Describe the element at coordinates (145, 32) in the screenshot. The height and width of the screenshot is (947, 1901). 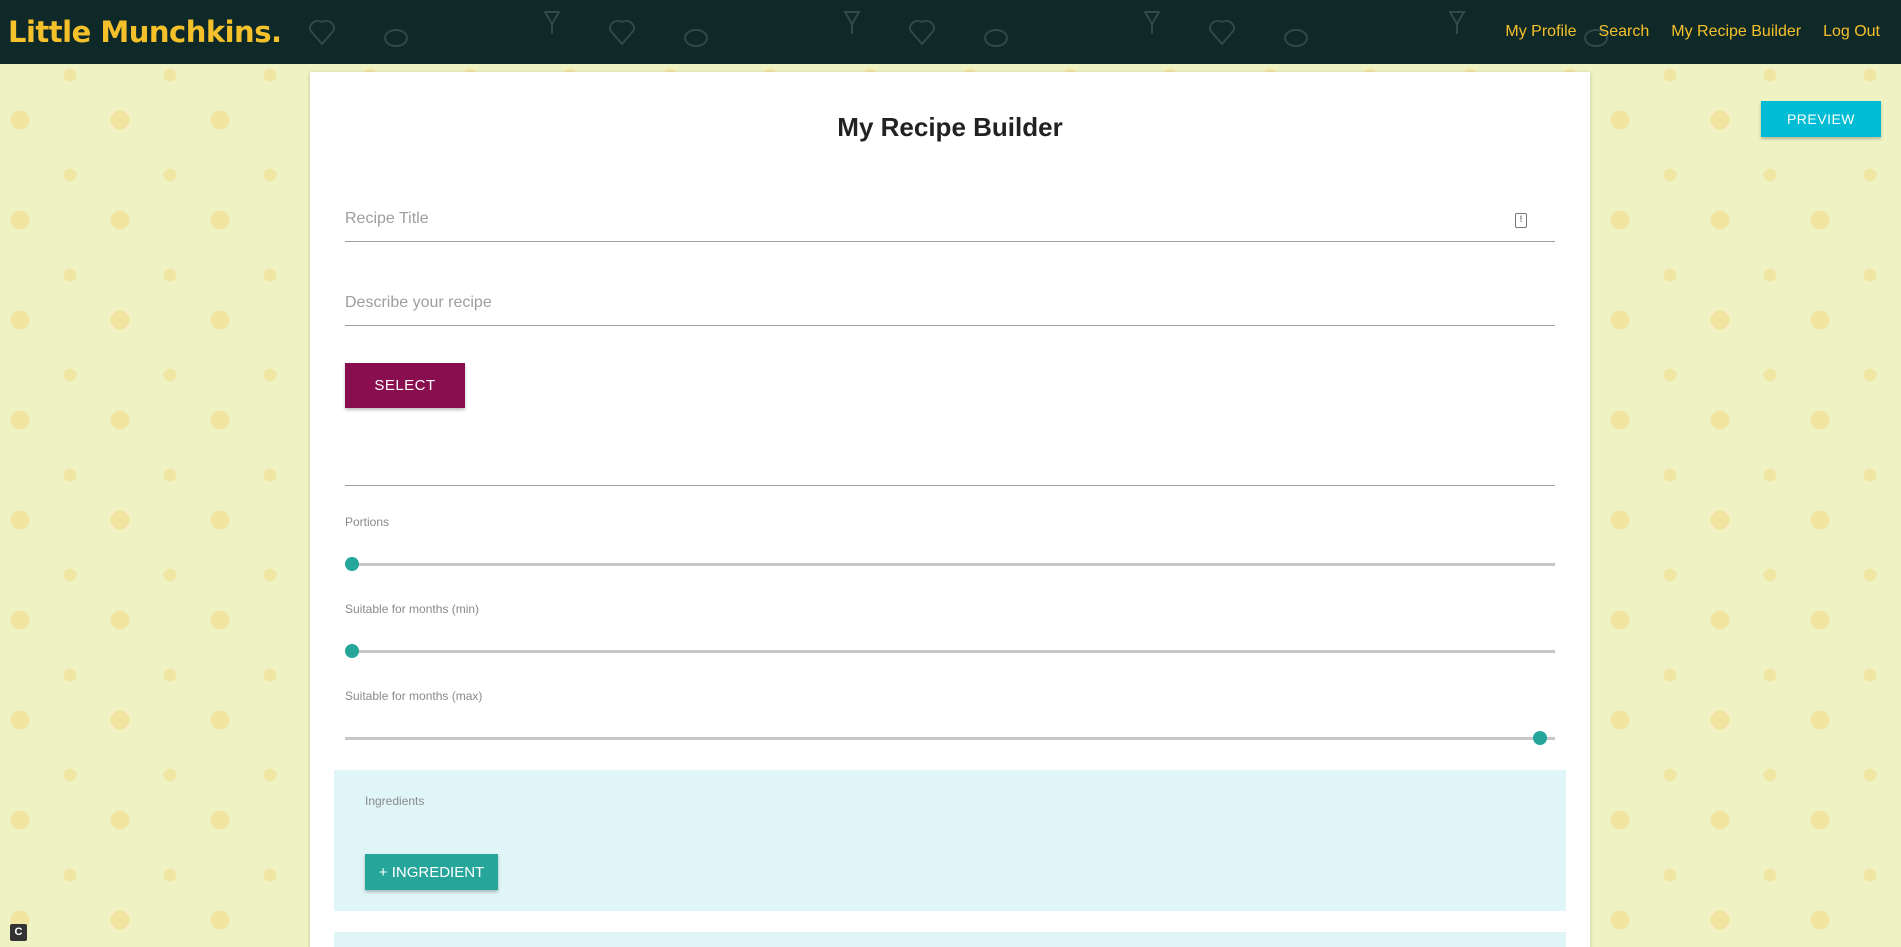
I see `brand-logo: Little Munchkins.` at that location.